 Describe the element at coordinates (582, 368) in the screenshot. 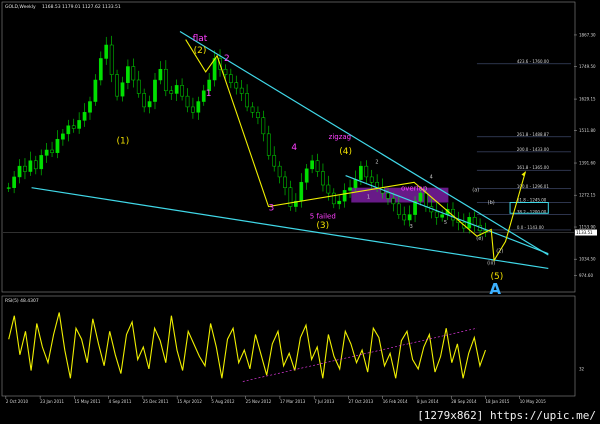

I see `rsi-level-label: 32` at that location.